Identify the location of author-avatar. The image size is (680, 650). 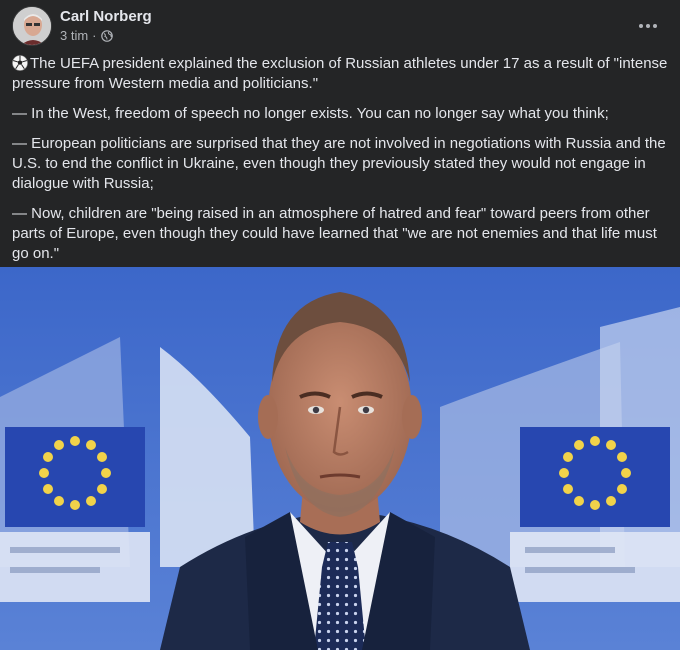
(32, 26).